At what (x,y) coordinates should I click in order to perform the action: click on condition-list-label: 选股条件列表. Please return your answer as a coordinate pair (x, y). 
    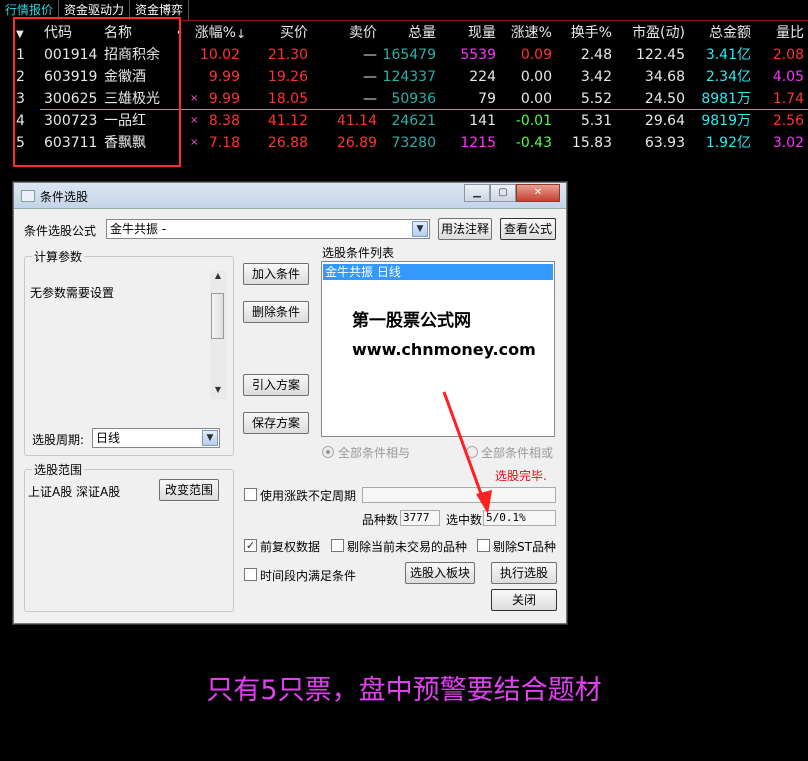
    Looking at the image, I should click on (358, 253).